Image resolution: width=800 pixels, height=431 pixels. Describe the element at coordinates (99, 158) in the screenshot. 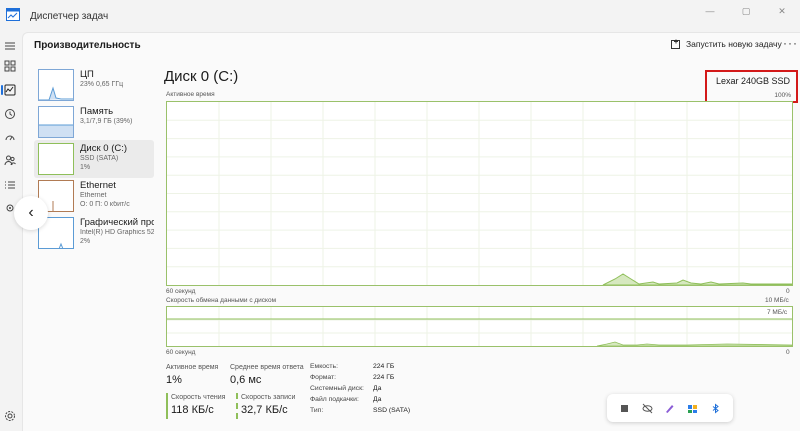

I see `device-detail: SSD (SATA)` at that location.